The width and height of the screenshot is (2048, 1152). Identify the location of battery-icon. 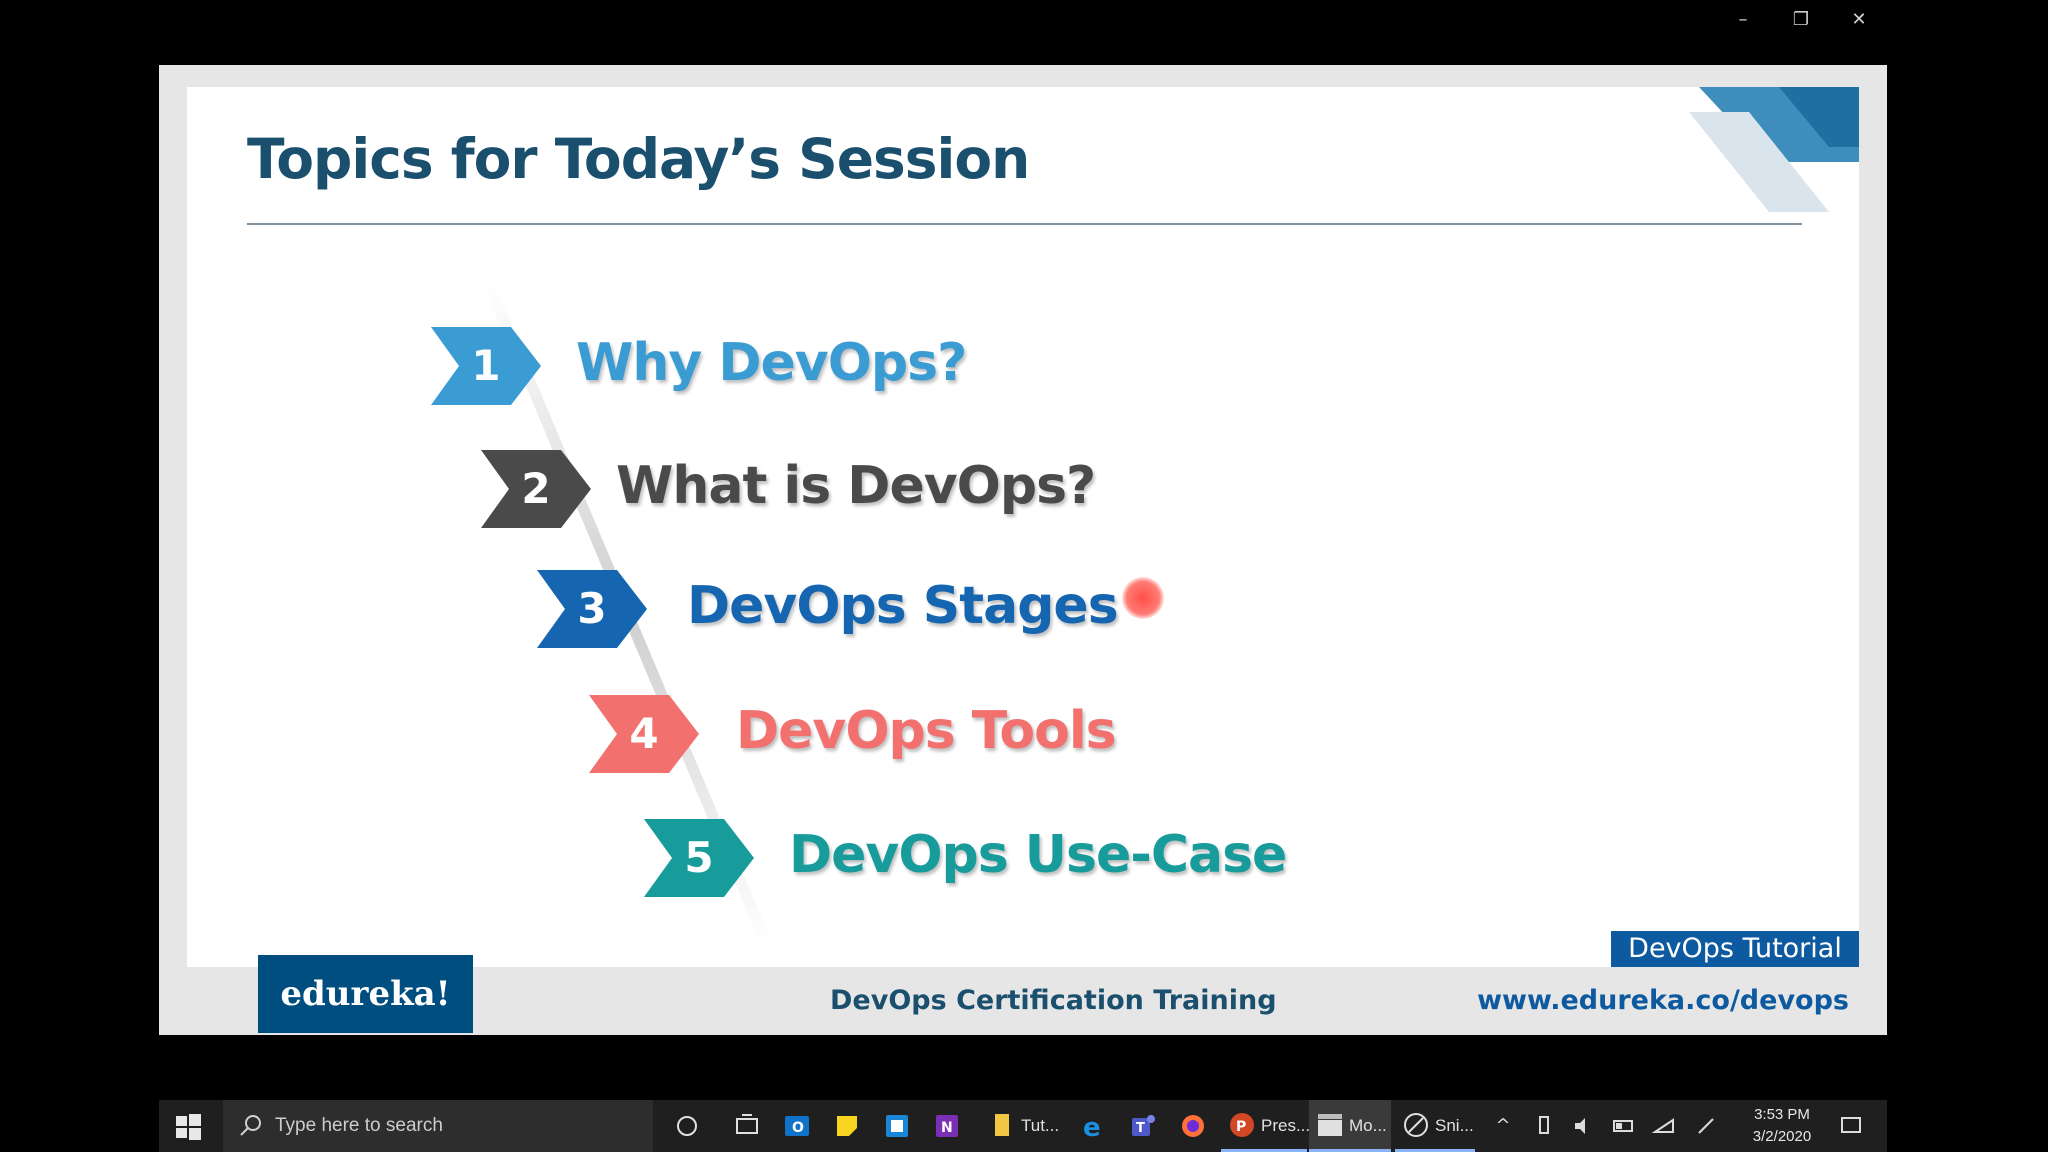
(1624, 1126).